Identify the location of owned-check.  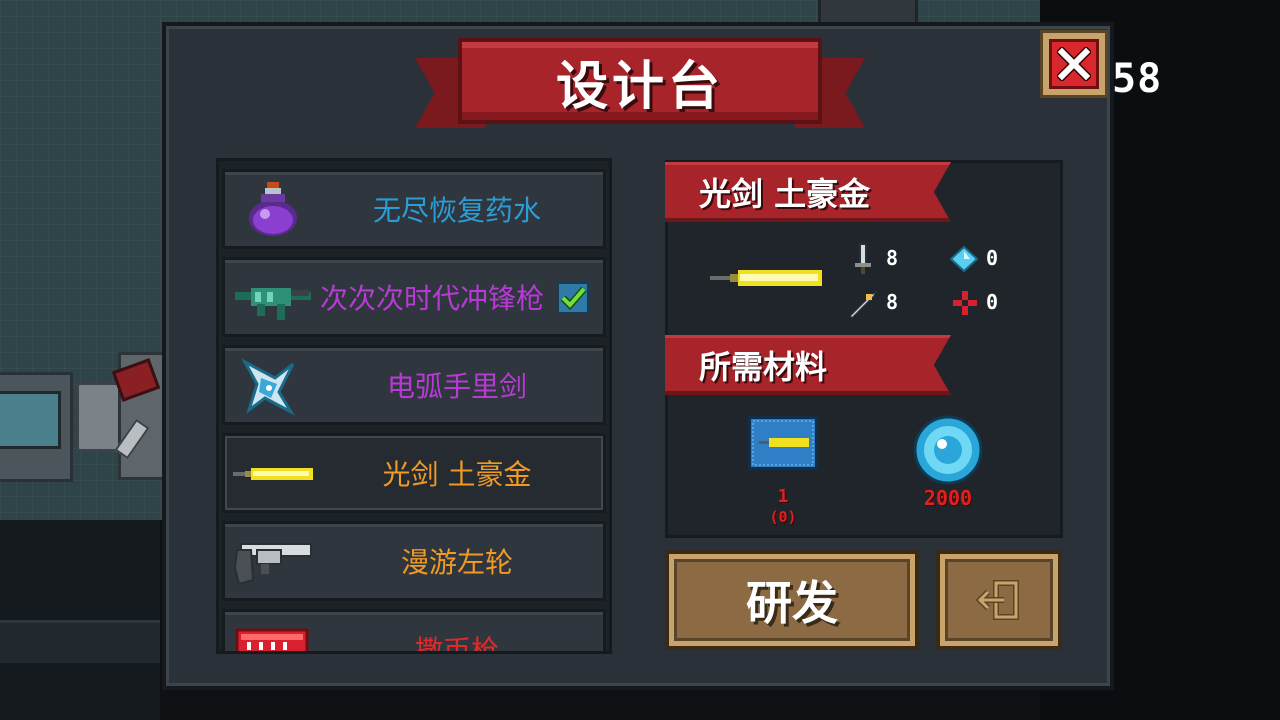
(573, 298).